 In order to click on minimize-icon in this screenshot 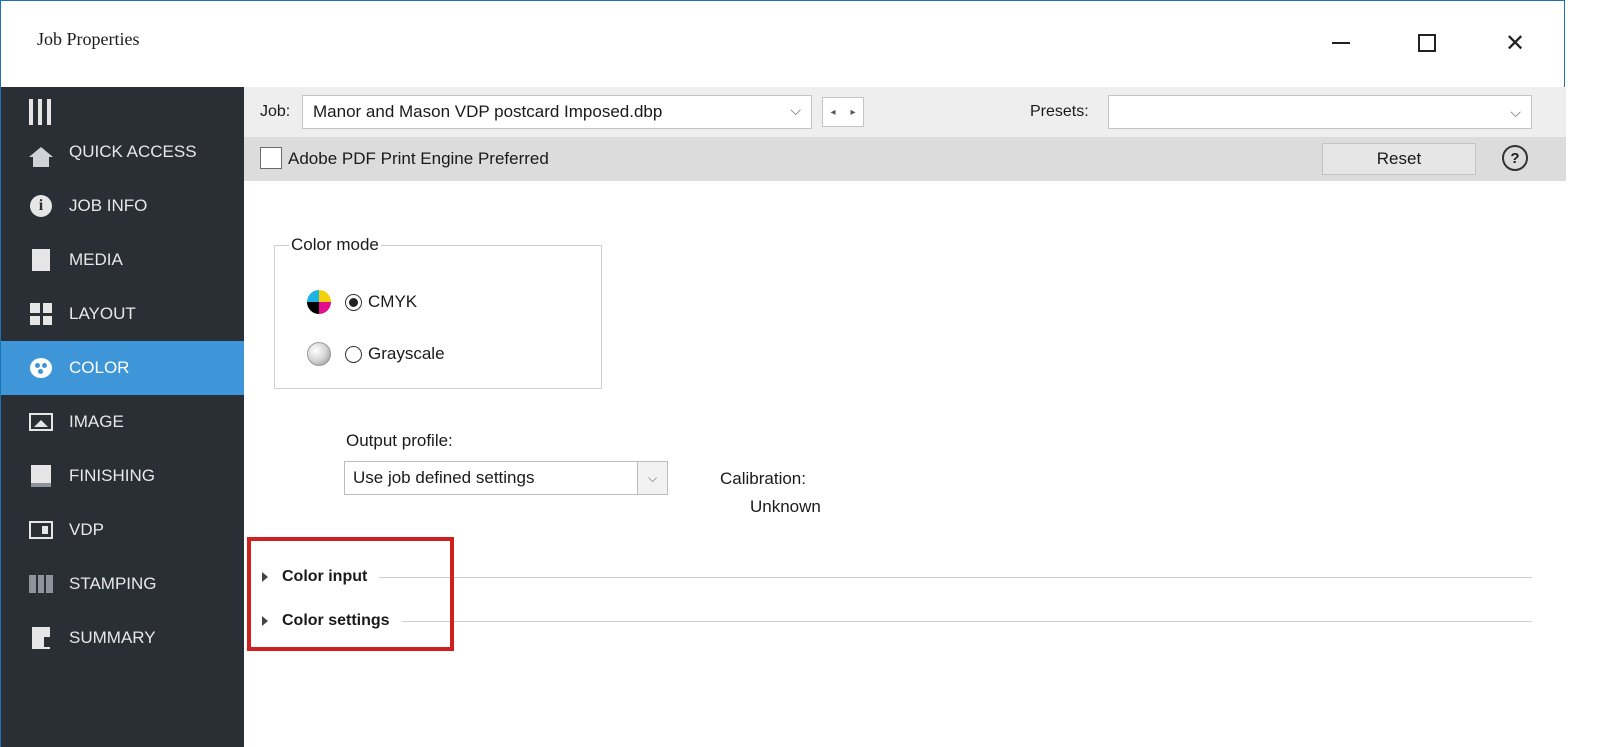, I will do `click(1341, 43)`.